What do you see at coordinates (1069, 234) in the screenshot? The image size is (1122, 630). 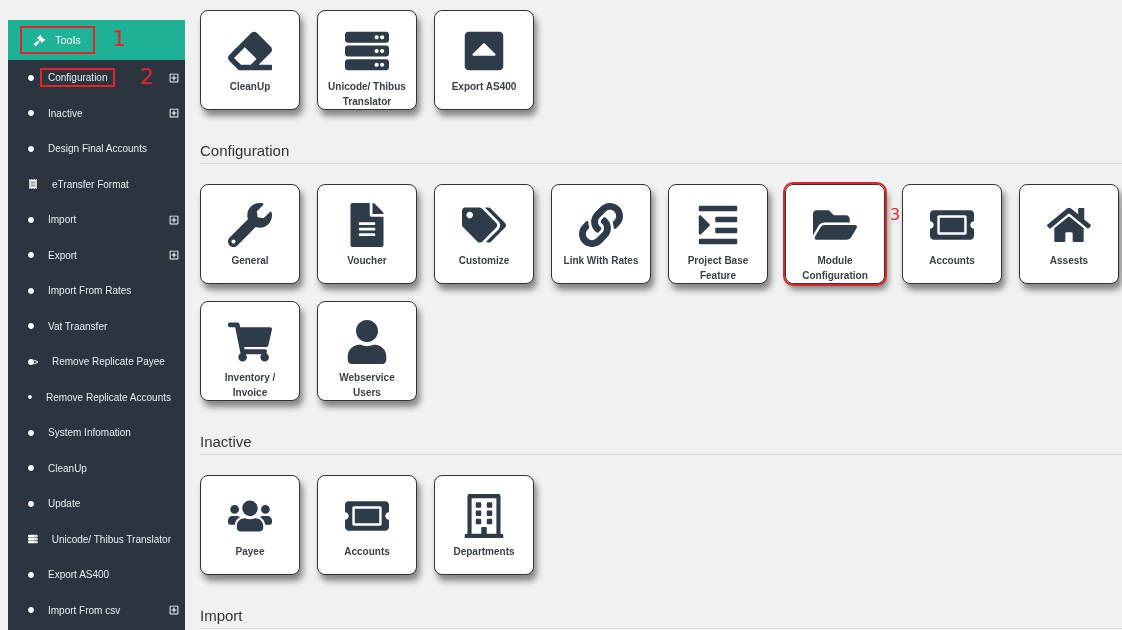 I see `tile-button: Assests` at bounding box center [1069, 234].